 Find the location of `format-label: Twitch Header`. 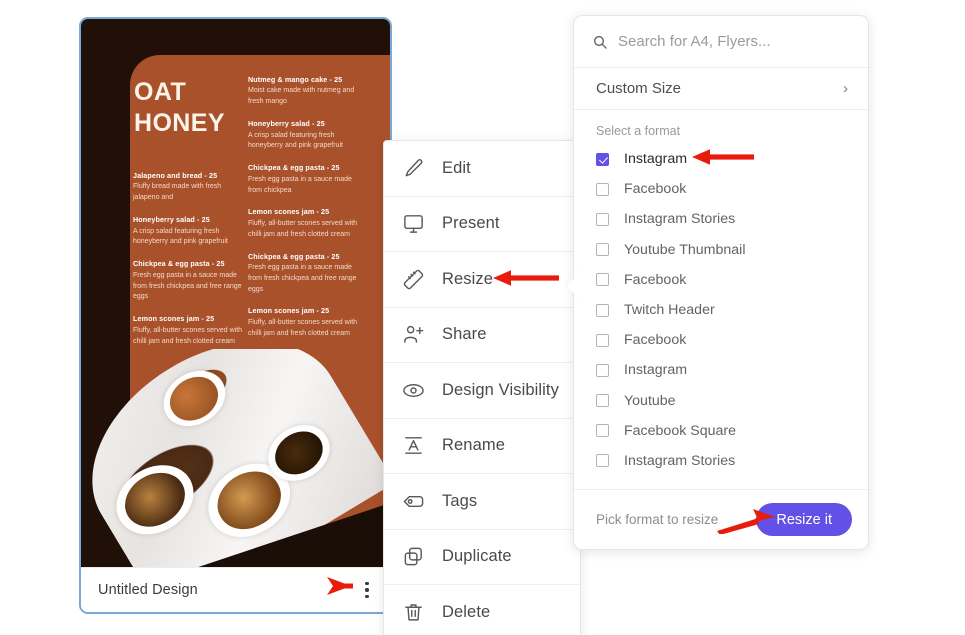

format-label: Twitch Header is located at coordinates (669, 310).